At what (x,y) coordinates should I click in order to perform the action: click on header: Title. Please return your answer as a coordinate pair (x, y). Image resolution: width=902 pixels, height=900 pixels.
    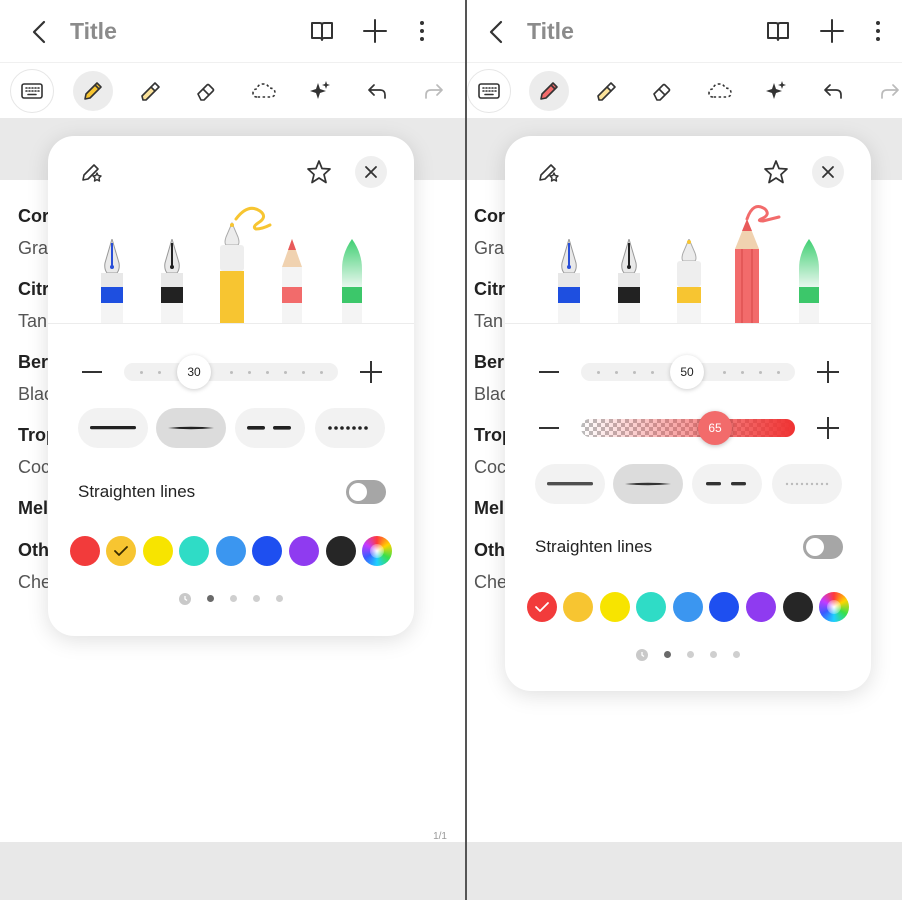
    Looking at the image, I should click on (232, 31).